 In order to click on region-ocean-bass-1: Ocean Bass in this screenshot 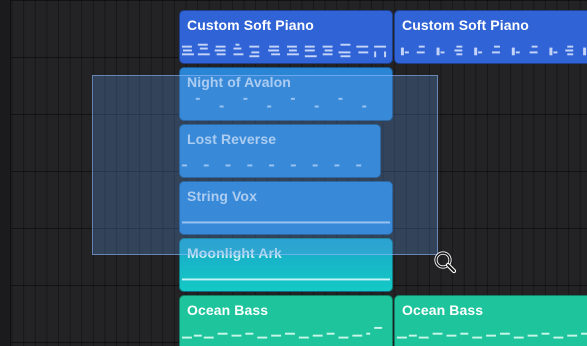, I will do `click(286, 320)`.